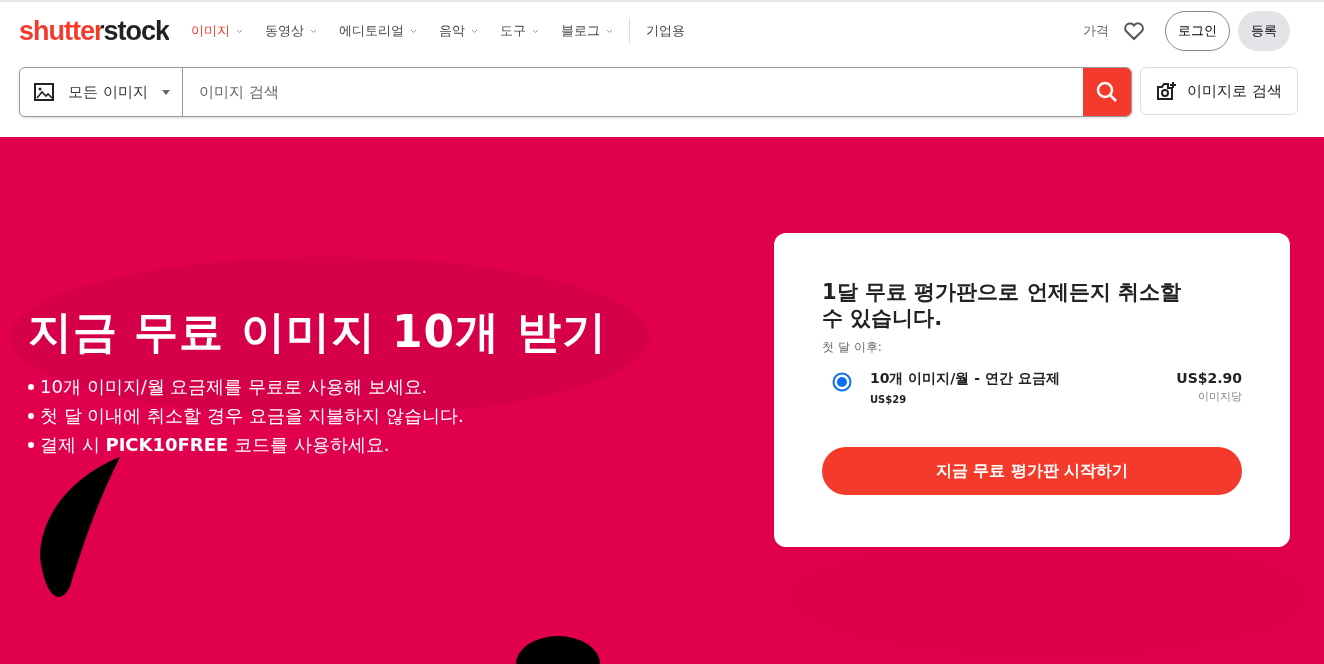 The width and height of the screenshot is (1324, 664). I want to click on bullet-text: 결제 시 PICK10FREE 코드를 사용하세요., so click(215, 445).